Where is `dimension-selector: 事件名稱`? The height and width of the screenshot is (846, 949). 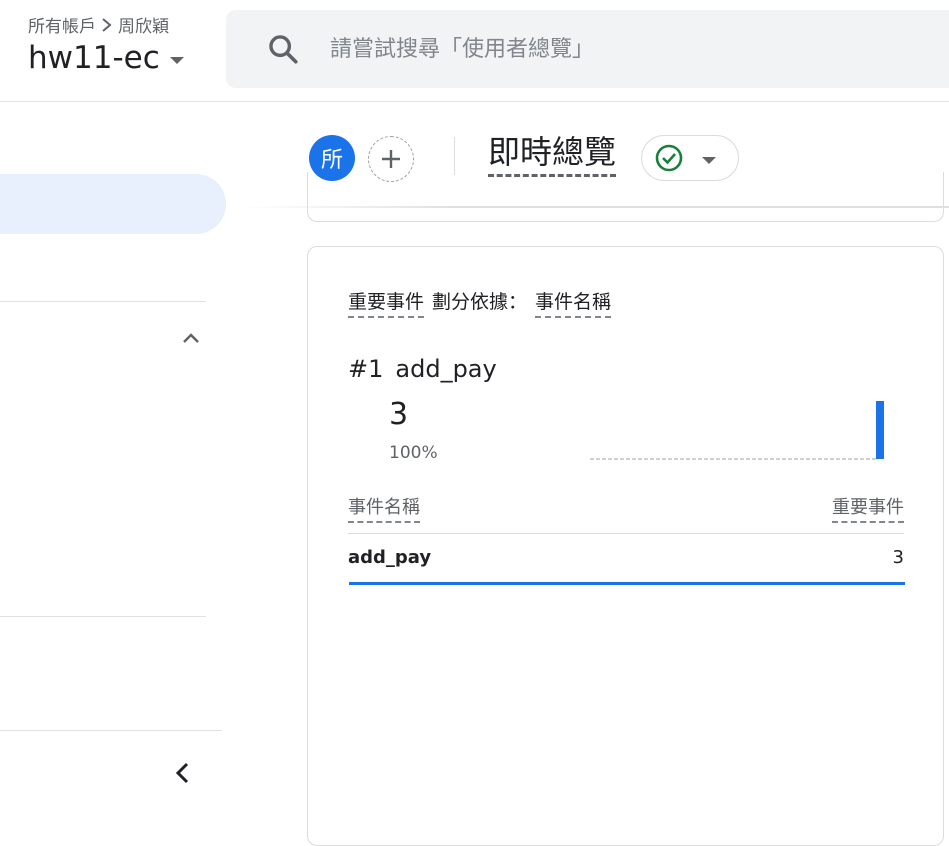
dimension-selector: 事件名稱 is located at coordinates (573, 302).